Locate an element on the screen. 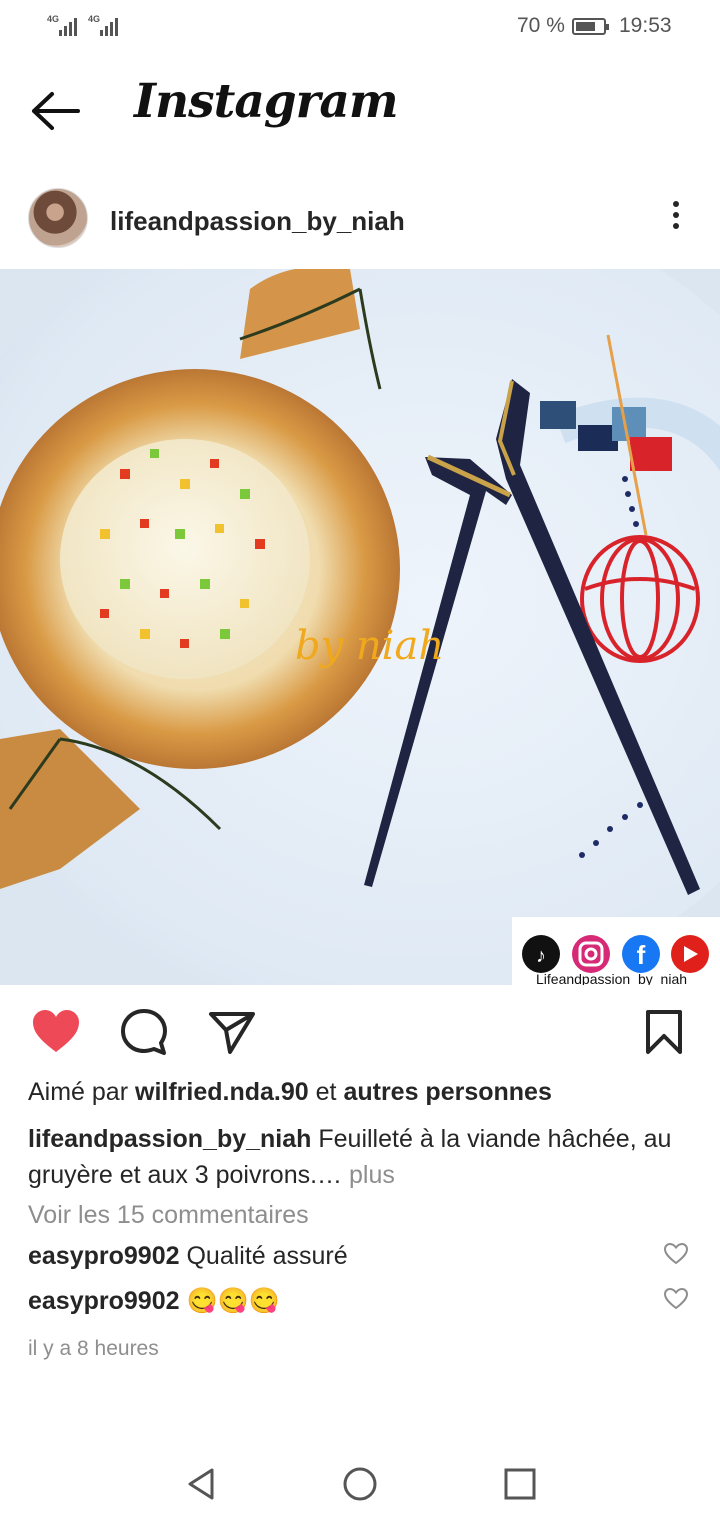  instagram-icon is located at coordinates (591, 954).